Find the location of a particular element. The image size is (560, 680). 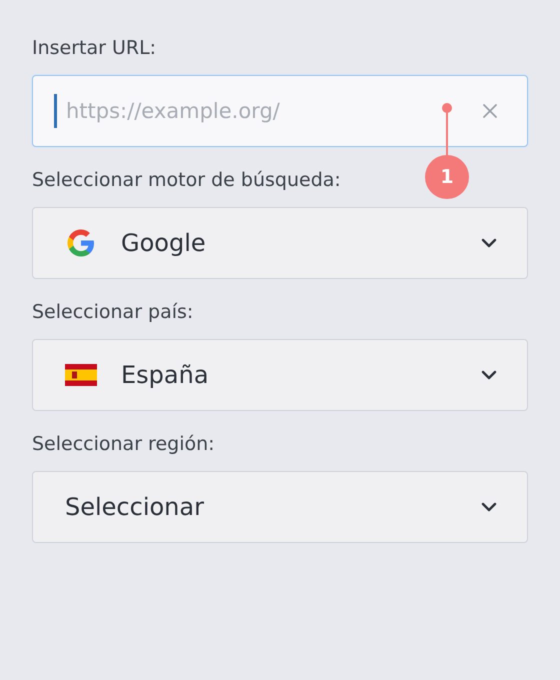

annotation-marker: 1 is located at coordinates (447, 177).